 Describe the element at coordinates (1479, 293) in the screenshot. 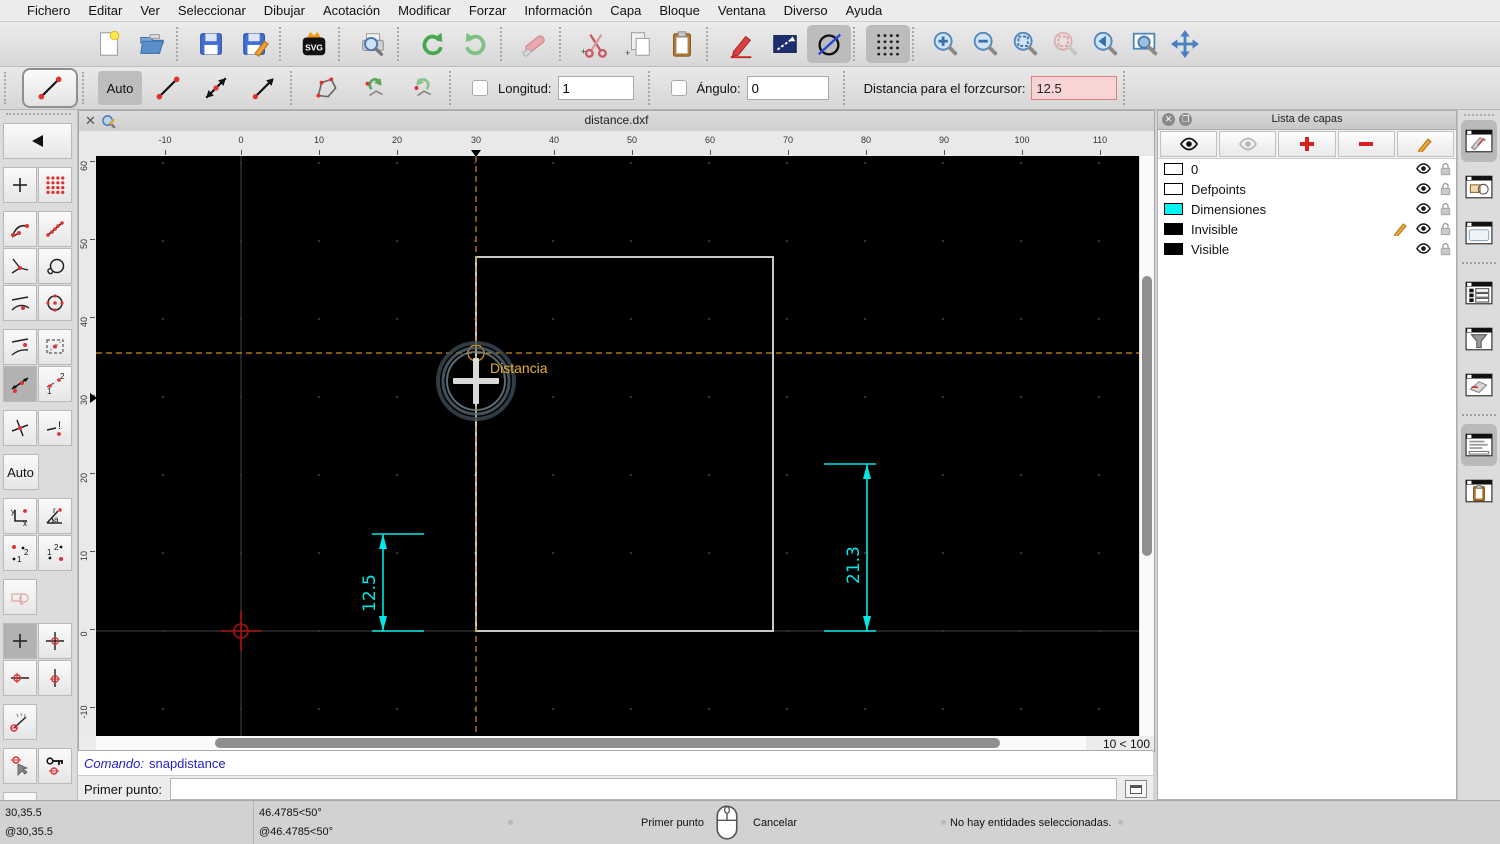

I see `dock-command-options-button` at that location.